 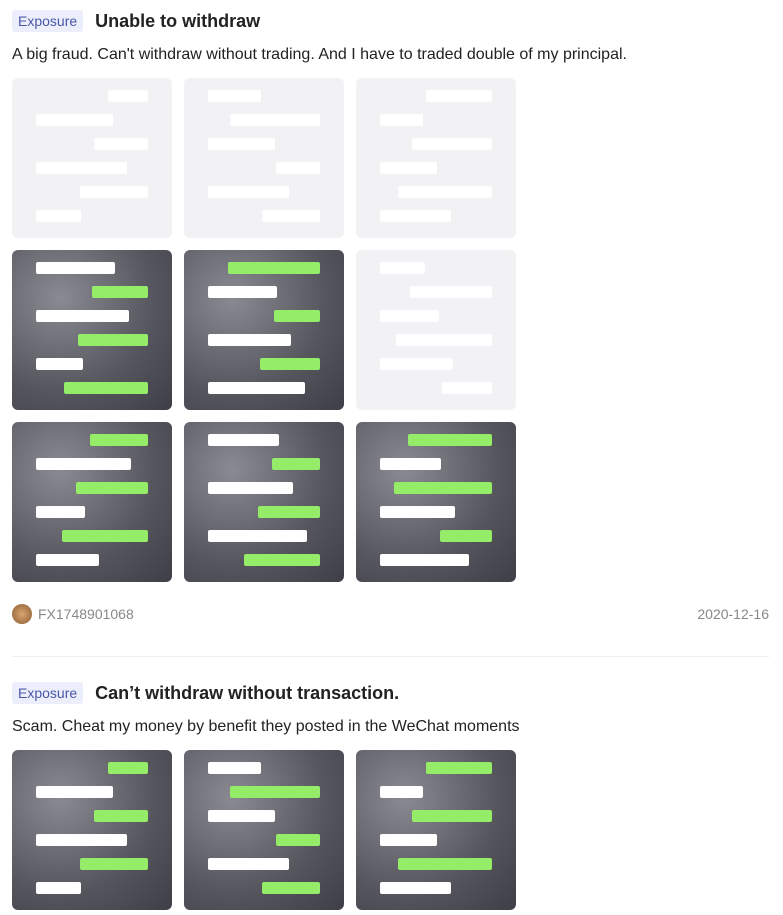 What do you see at coordinates (247, 693) in the screenshot?
I see `post-title: Can’t withdraw without transaction.` at bounding box center [247, 693].